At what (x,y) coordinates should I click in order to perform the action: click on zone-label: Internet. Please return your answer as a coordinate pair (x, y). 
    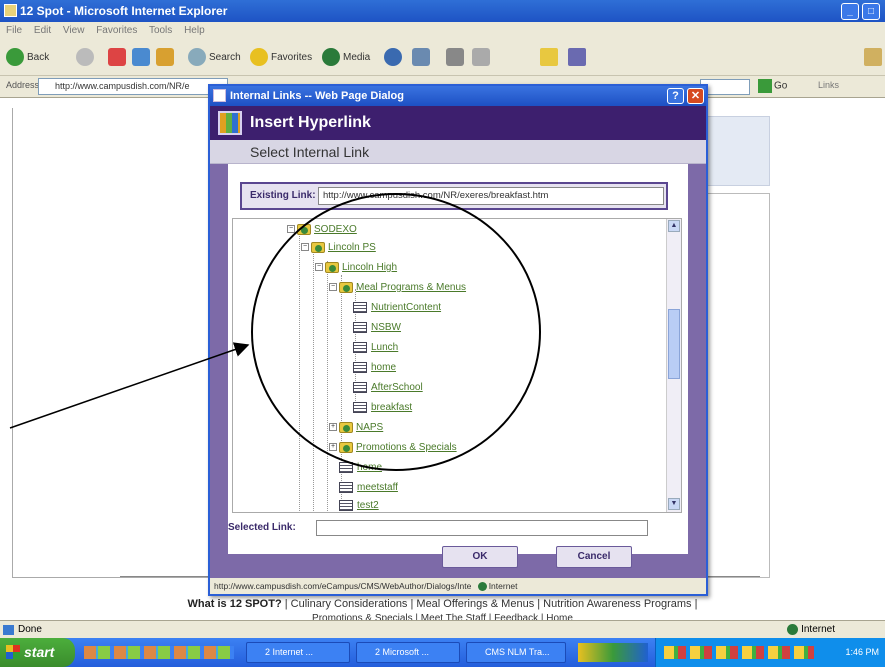
    Looking at the image, I should click on (818, 629).